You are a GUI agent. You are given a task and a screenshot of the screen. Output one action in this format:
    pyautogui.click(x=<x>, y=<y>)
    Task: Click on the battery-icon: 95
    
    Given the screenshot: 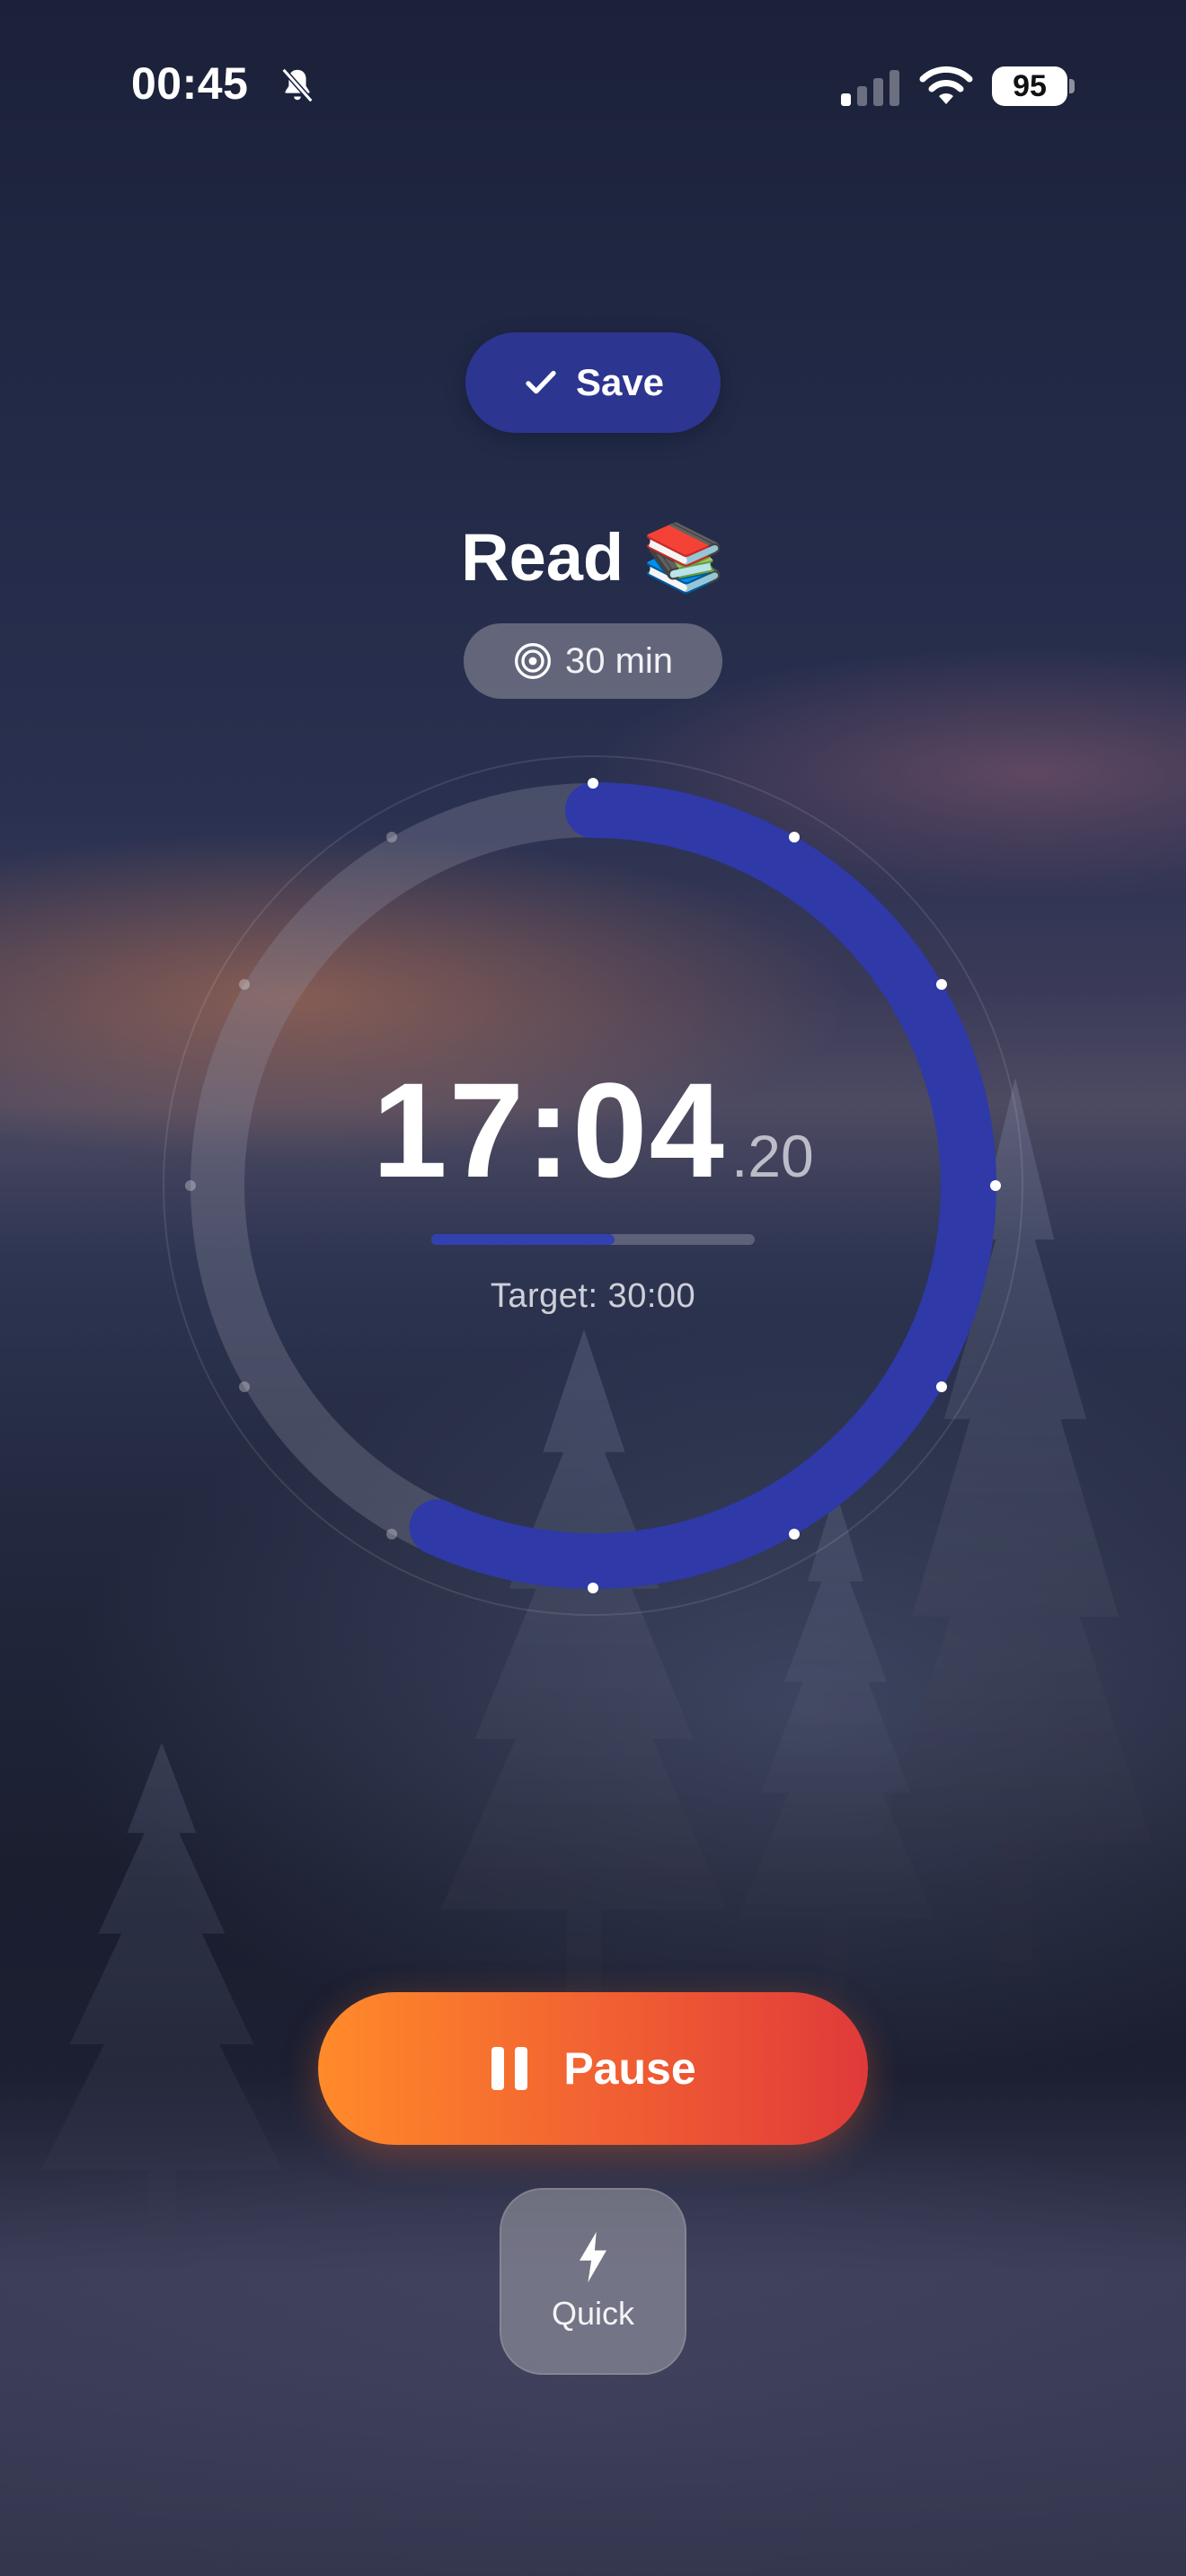 What is the action you would take?
    pyautogui.click(x=1029, y=86)
    